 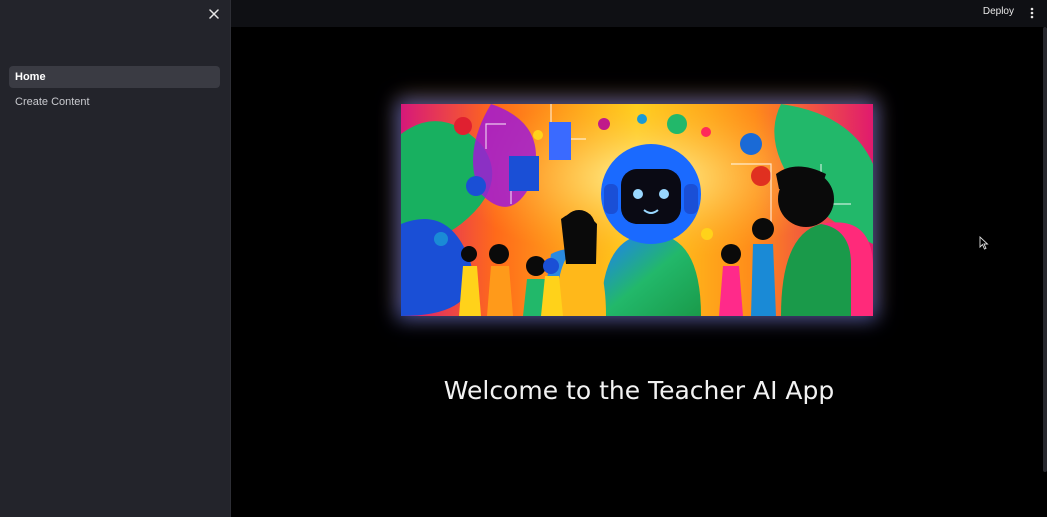 What do you see at coordinates (114, 102) in the screenshot?
I see `sidebar-item-create-content: Create Content` at bounding box center [114, 102].